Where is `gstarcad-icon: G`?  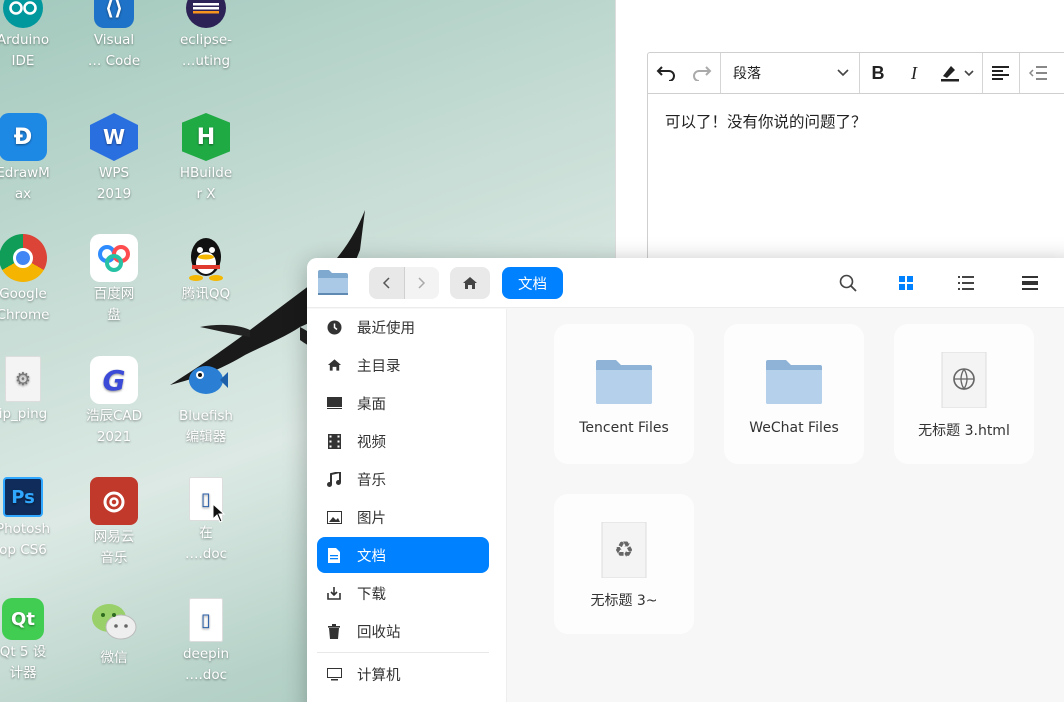 gstarcad-icon: G is located at coordinates (114, 380).